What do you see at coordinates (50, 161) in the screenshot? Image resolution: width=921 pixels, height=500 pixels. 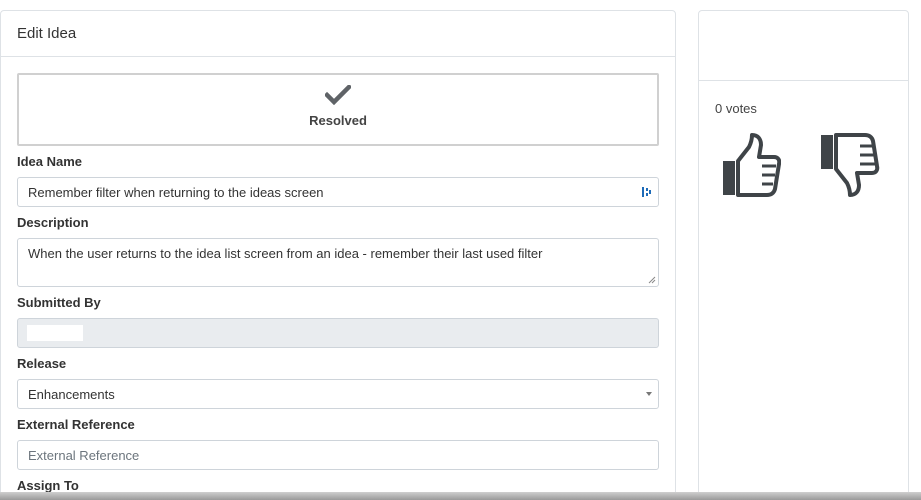 I see `idea-name-label: Idea Name` at bounding box center [50, 161].